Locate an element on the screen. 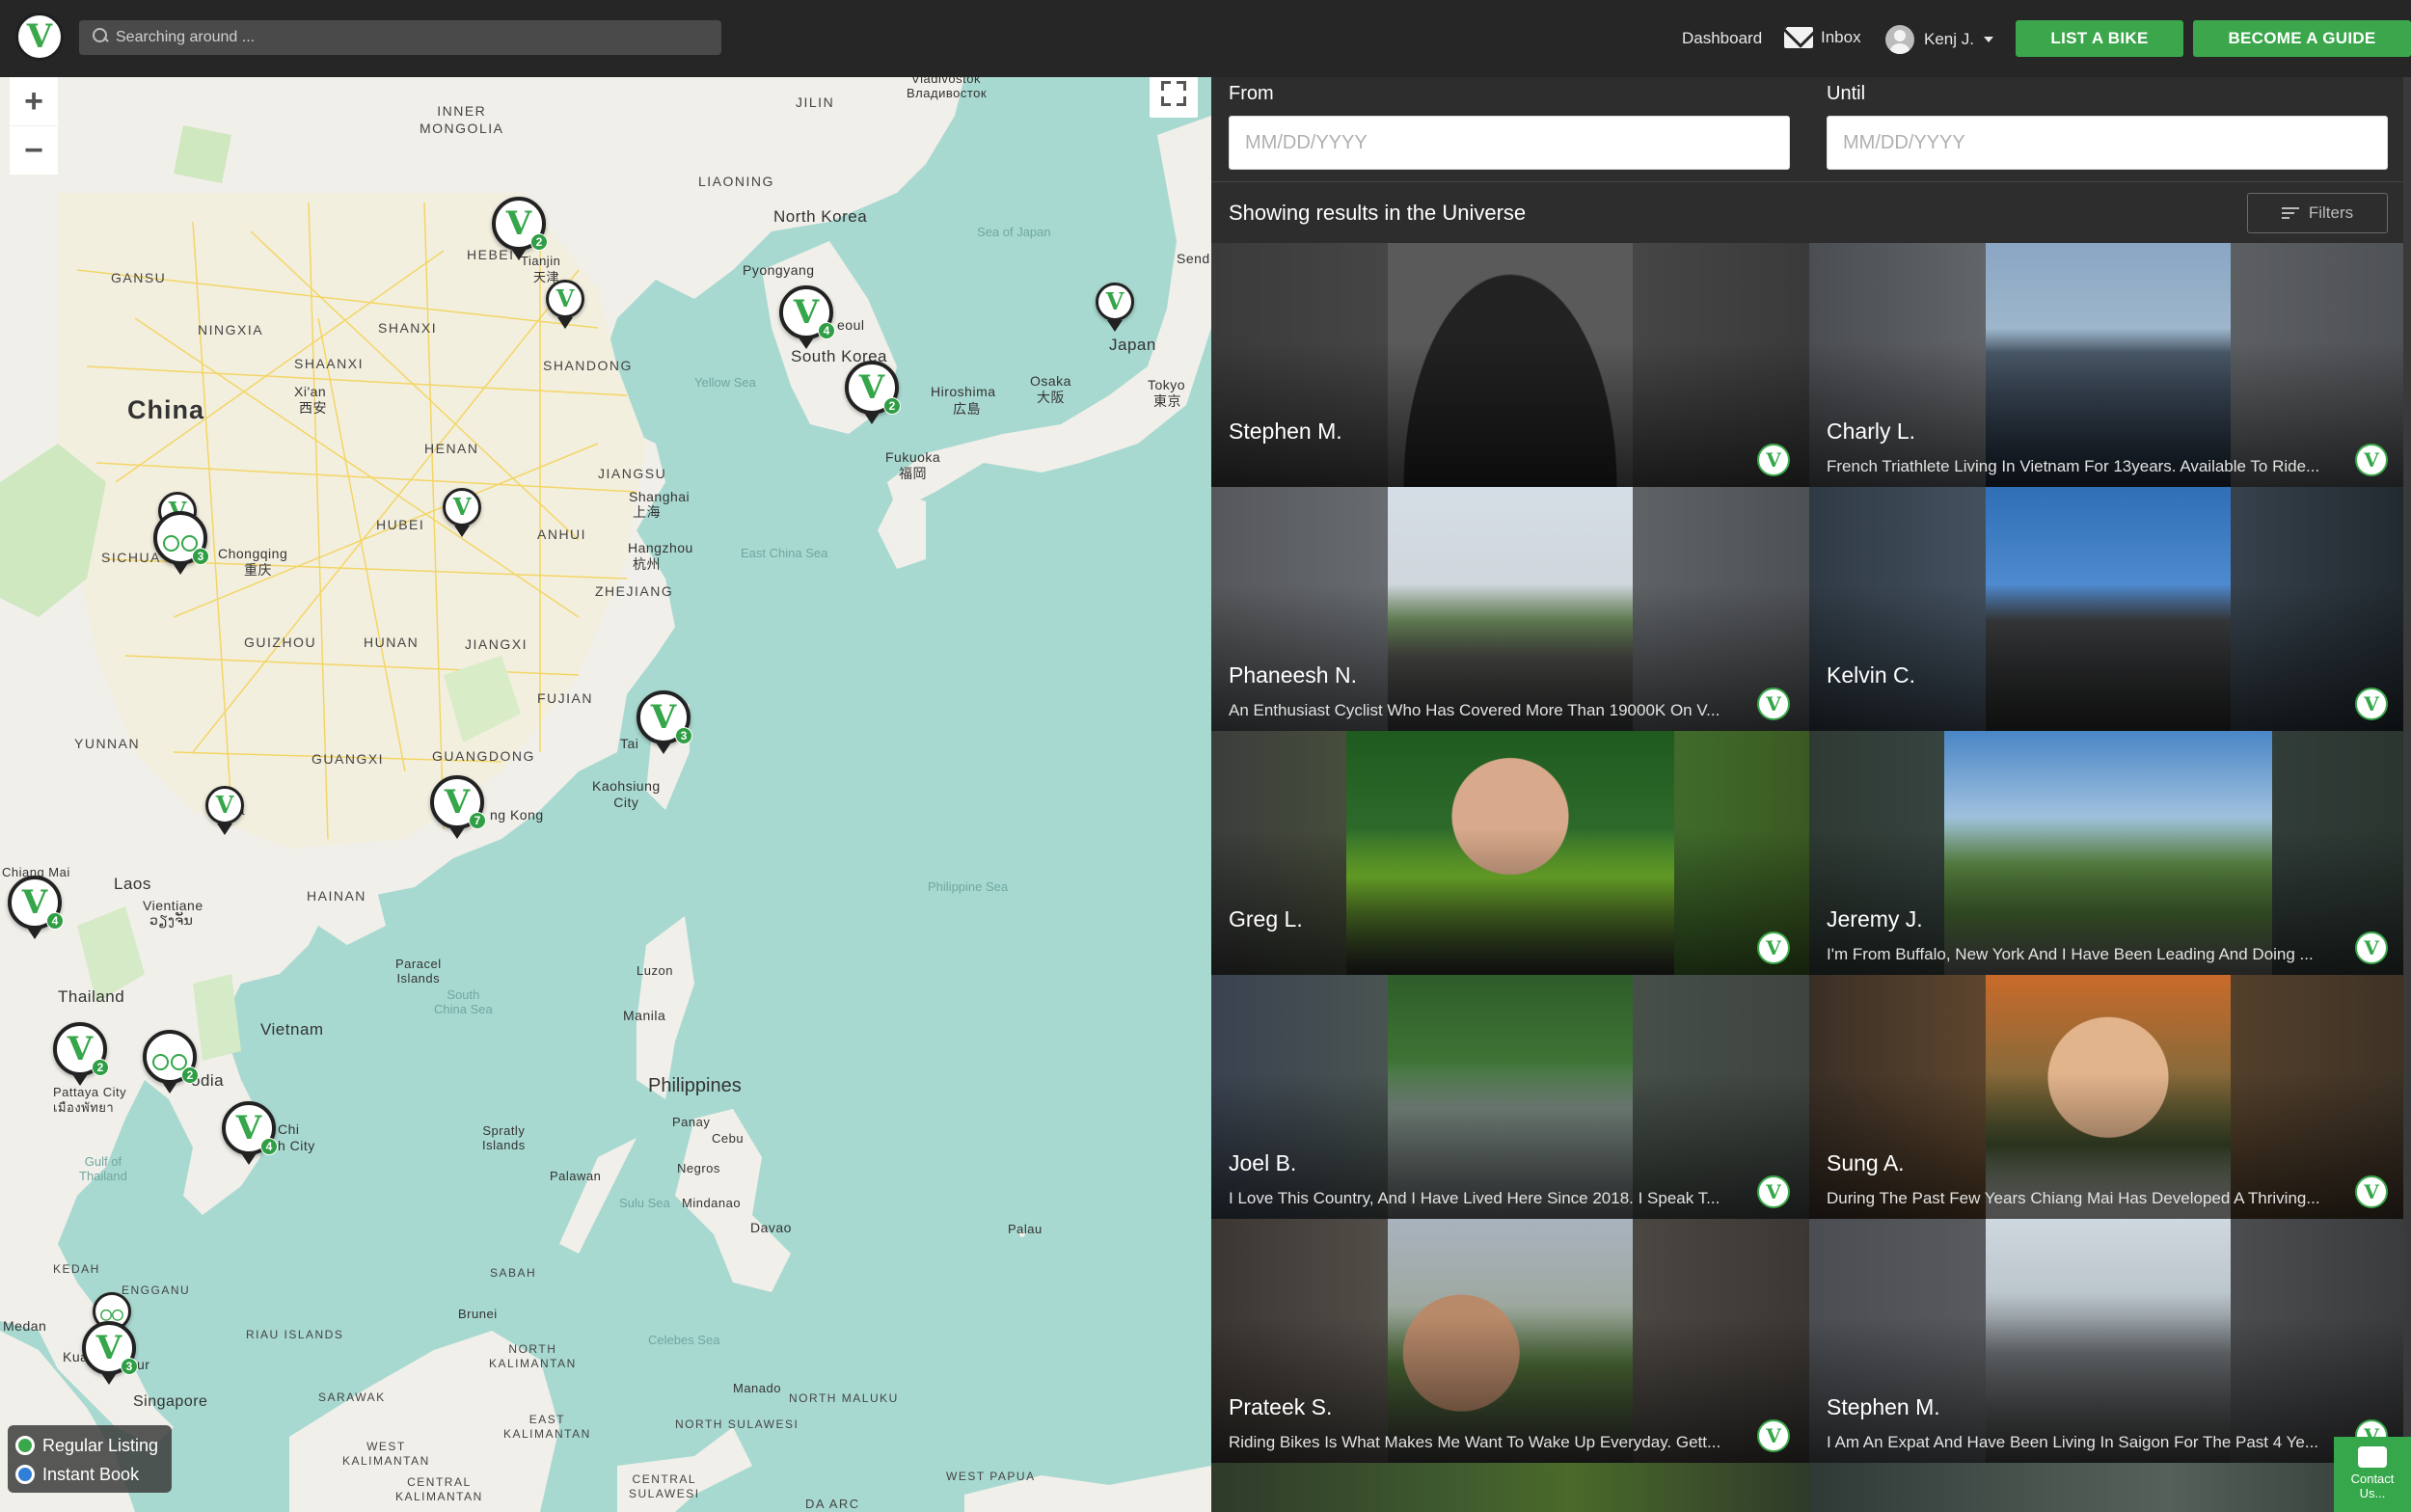 The height and width of the screenshot is (1512, 2411). map-label-negros: Negros is located at coordinates (699, 1168).